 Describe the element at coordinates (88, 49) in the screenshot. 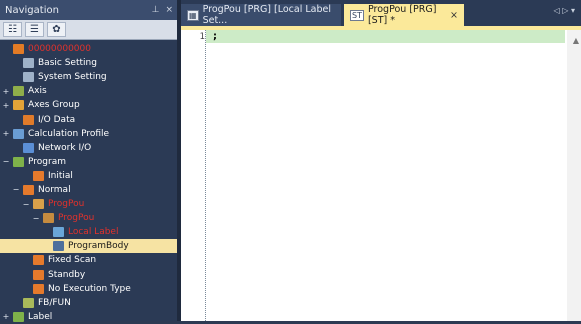

I see `tree-item: 00000000000` at that location.